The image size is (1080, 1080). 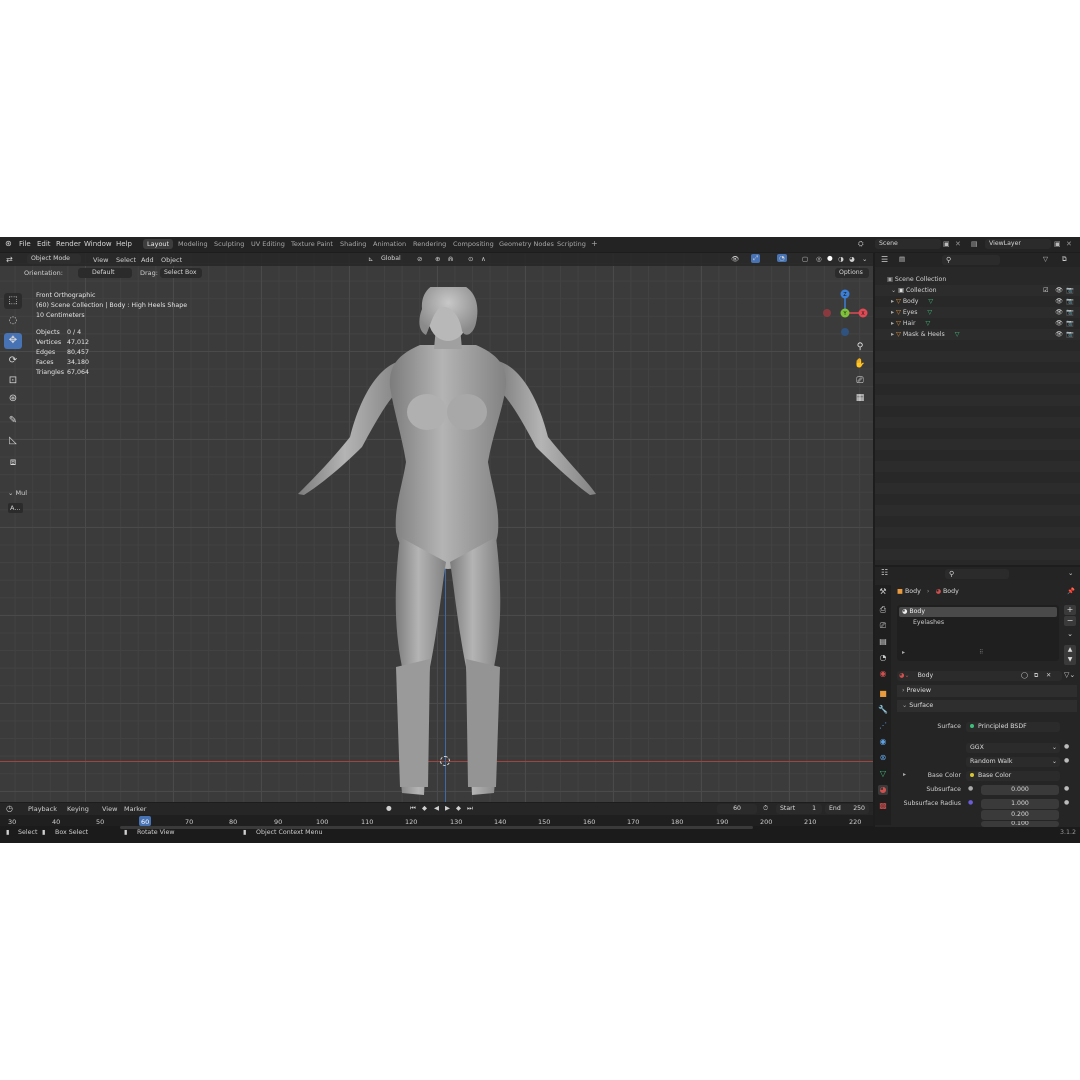 What do you see at coordinates (977, 290) in the screenshot?
I see `outliner-row-collection: ⌄ ▣ Collection ☑ 👁 📷` at bounding box center [977, 290].